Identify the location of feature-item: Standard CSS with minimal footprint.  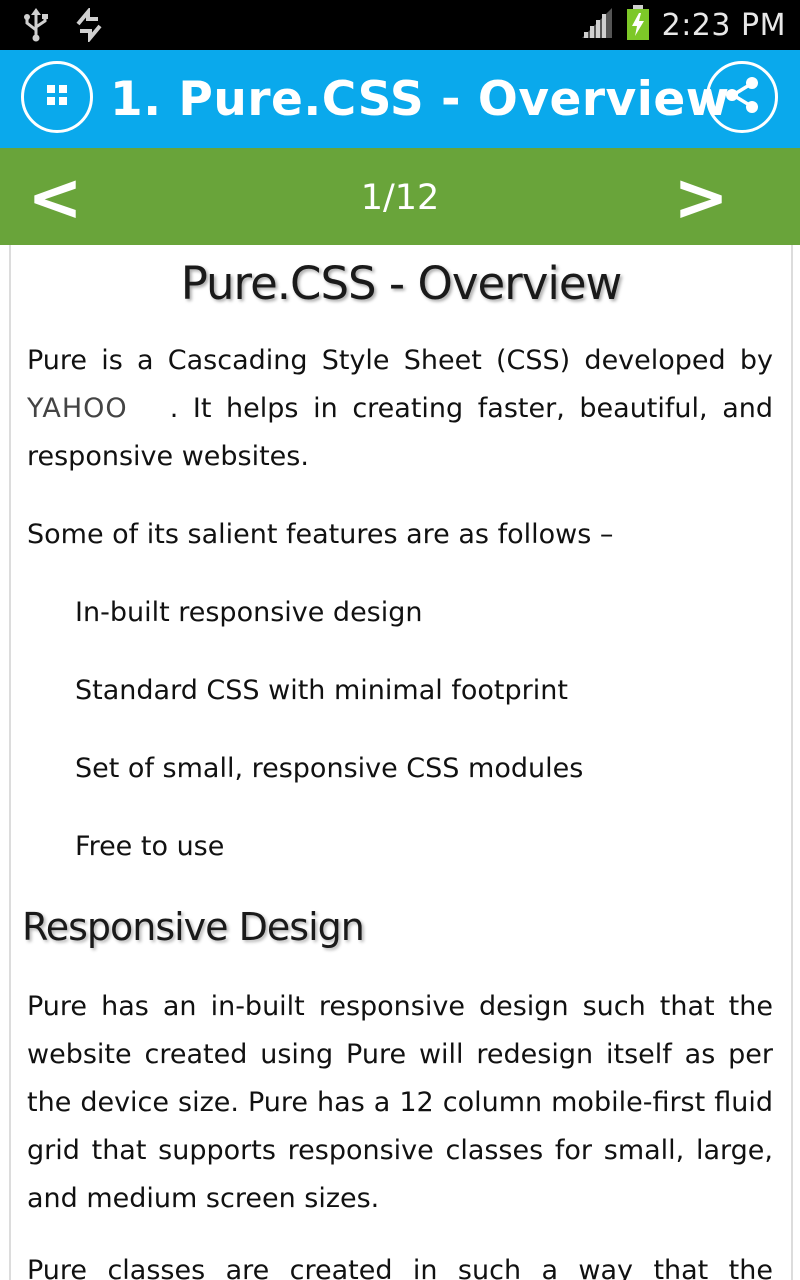
(321, 690).